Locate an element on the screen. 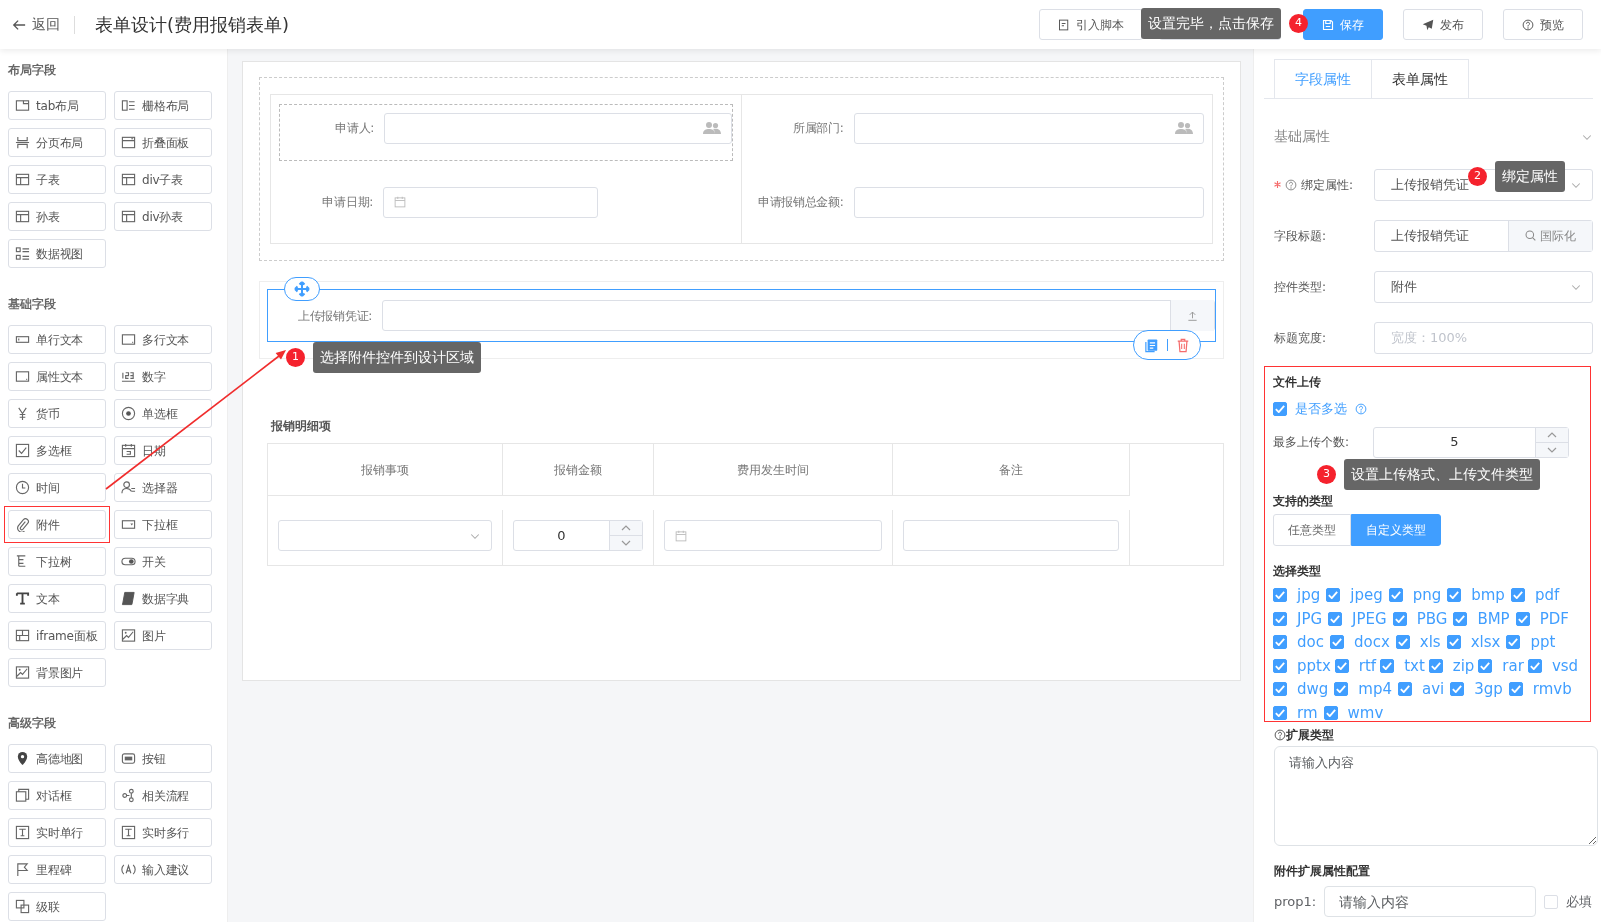  palette-item: iframe面板 is located at coordinates (57, 635).